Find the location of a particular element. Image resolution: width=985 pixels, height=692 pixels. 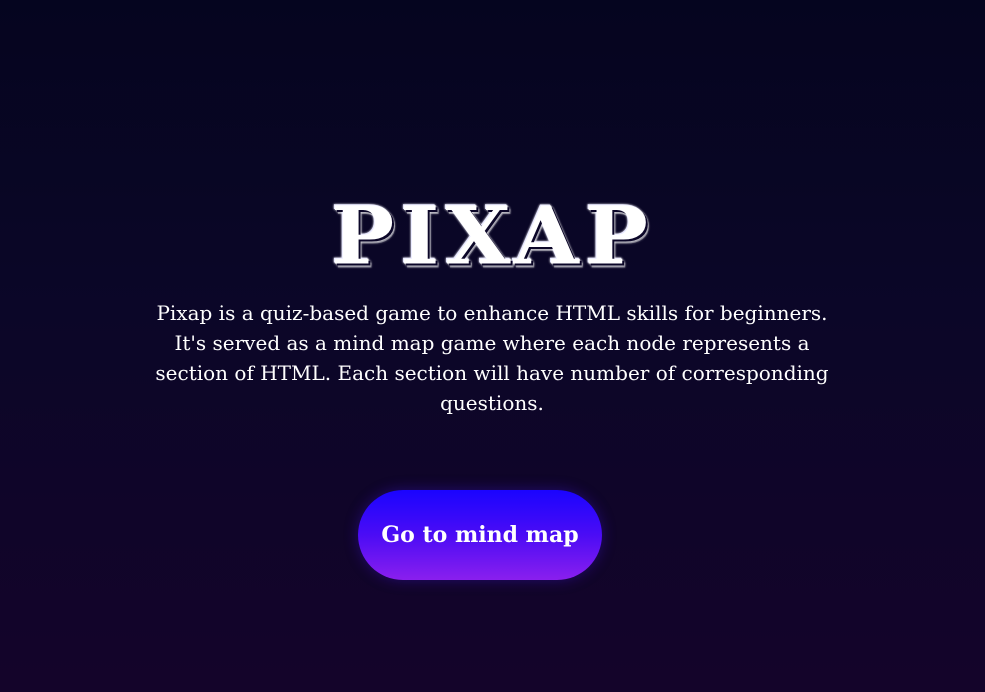

pixap-logo: PIXAP is located at coordinates (492, 236).